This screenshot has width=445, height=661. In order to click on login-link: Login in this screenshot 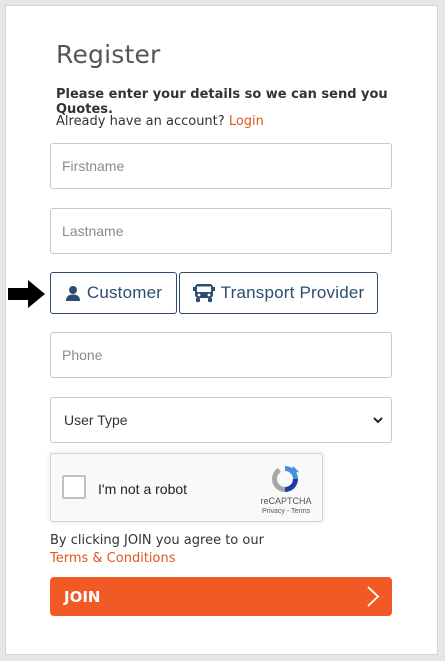, I will do `click(246, 121)`.